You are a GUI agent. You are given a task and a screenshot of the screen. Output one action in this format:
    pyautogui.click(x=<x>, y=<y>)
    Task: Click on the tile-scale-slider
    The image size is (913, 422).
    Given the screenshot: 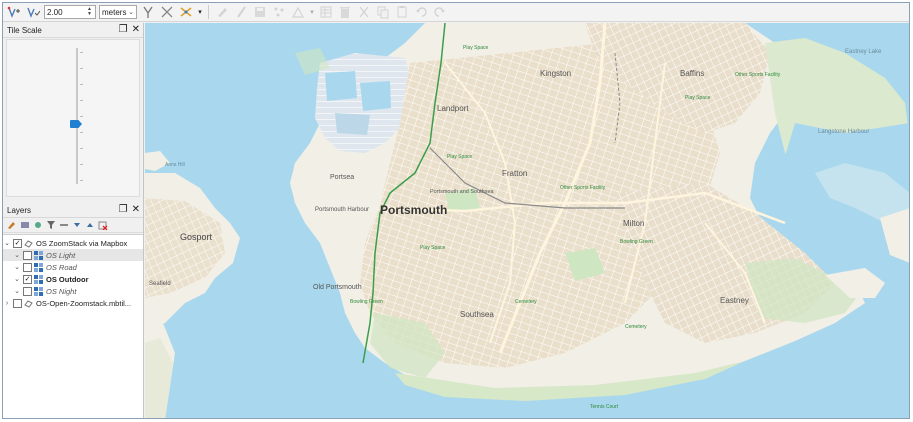 What is the action you would take?
    pyautogui.click(x=77, y=116)
    